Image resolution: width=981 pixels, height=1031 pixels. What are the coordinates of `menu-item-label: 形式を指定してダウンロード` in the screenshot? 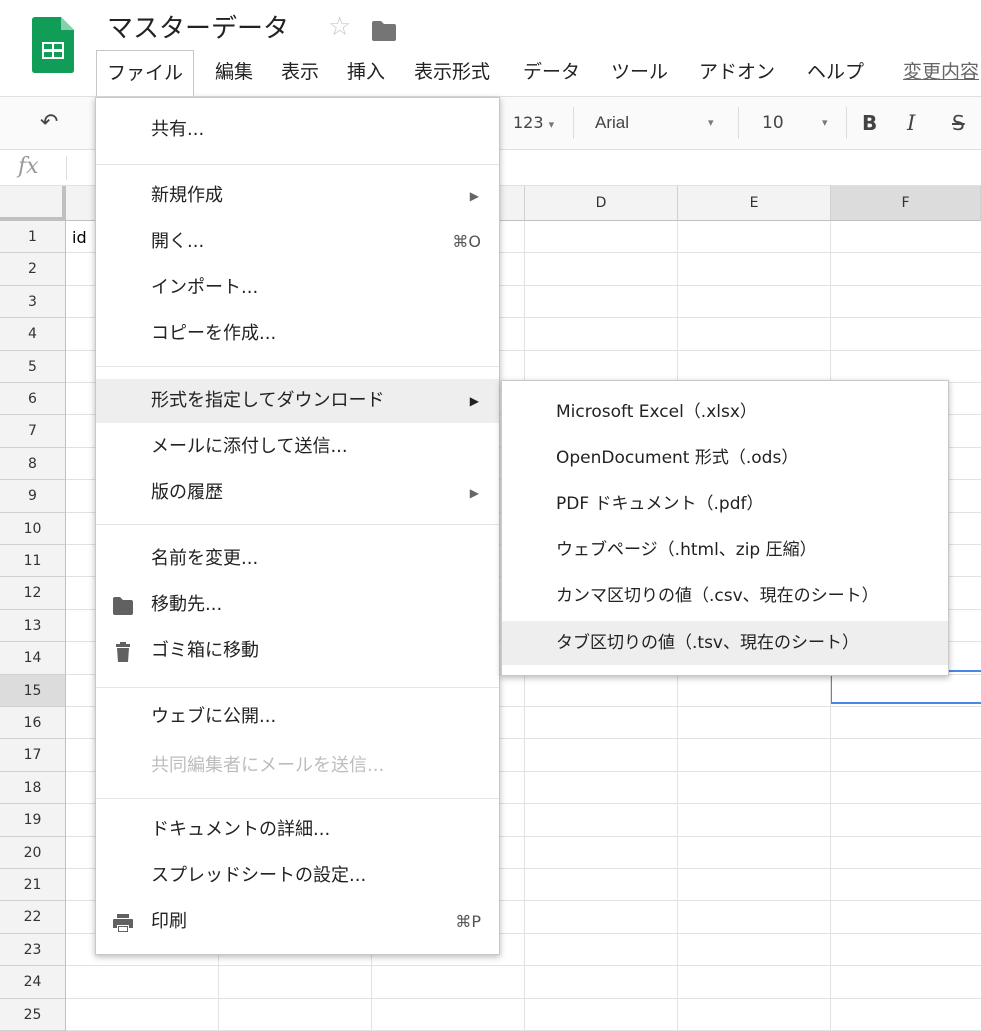 It's located at (268, 400).